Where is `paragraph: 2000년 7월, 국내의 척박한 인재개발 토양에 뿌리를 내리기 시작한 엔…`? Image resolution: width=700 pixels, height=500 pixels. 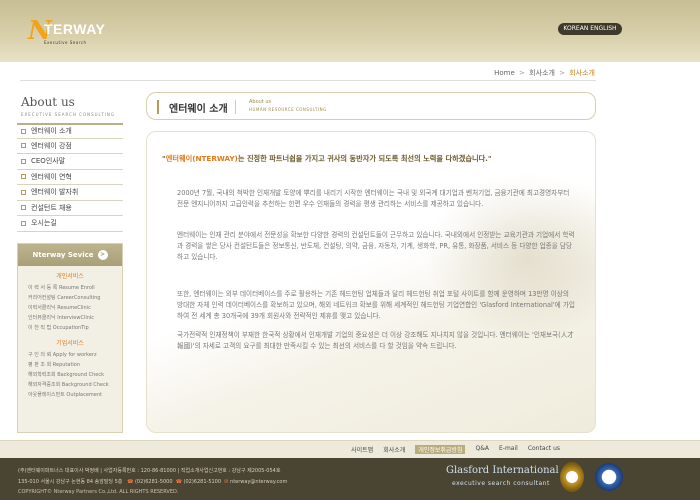
paragraph: 2000년 7월, 국내의 척박한 인재개발 토양에 뿌리를 내리기 시작한 엔… is located at coordinates (373, 198).